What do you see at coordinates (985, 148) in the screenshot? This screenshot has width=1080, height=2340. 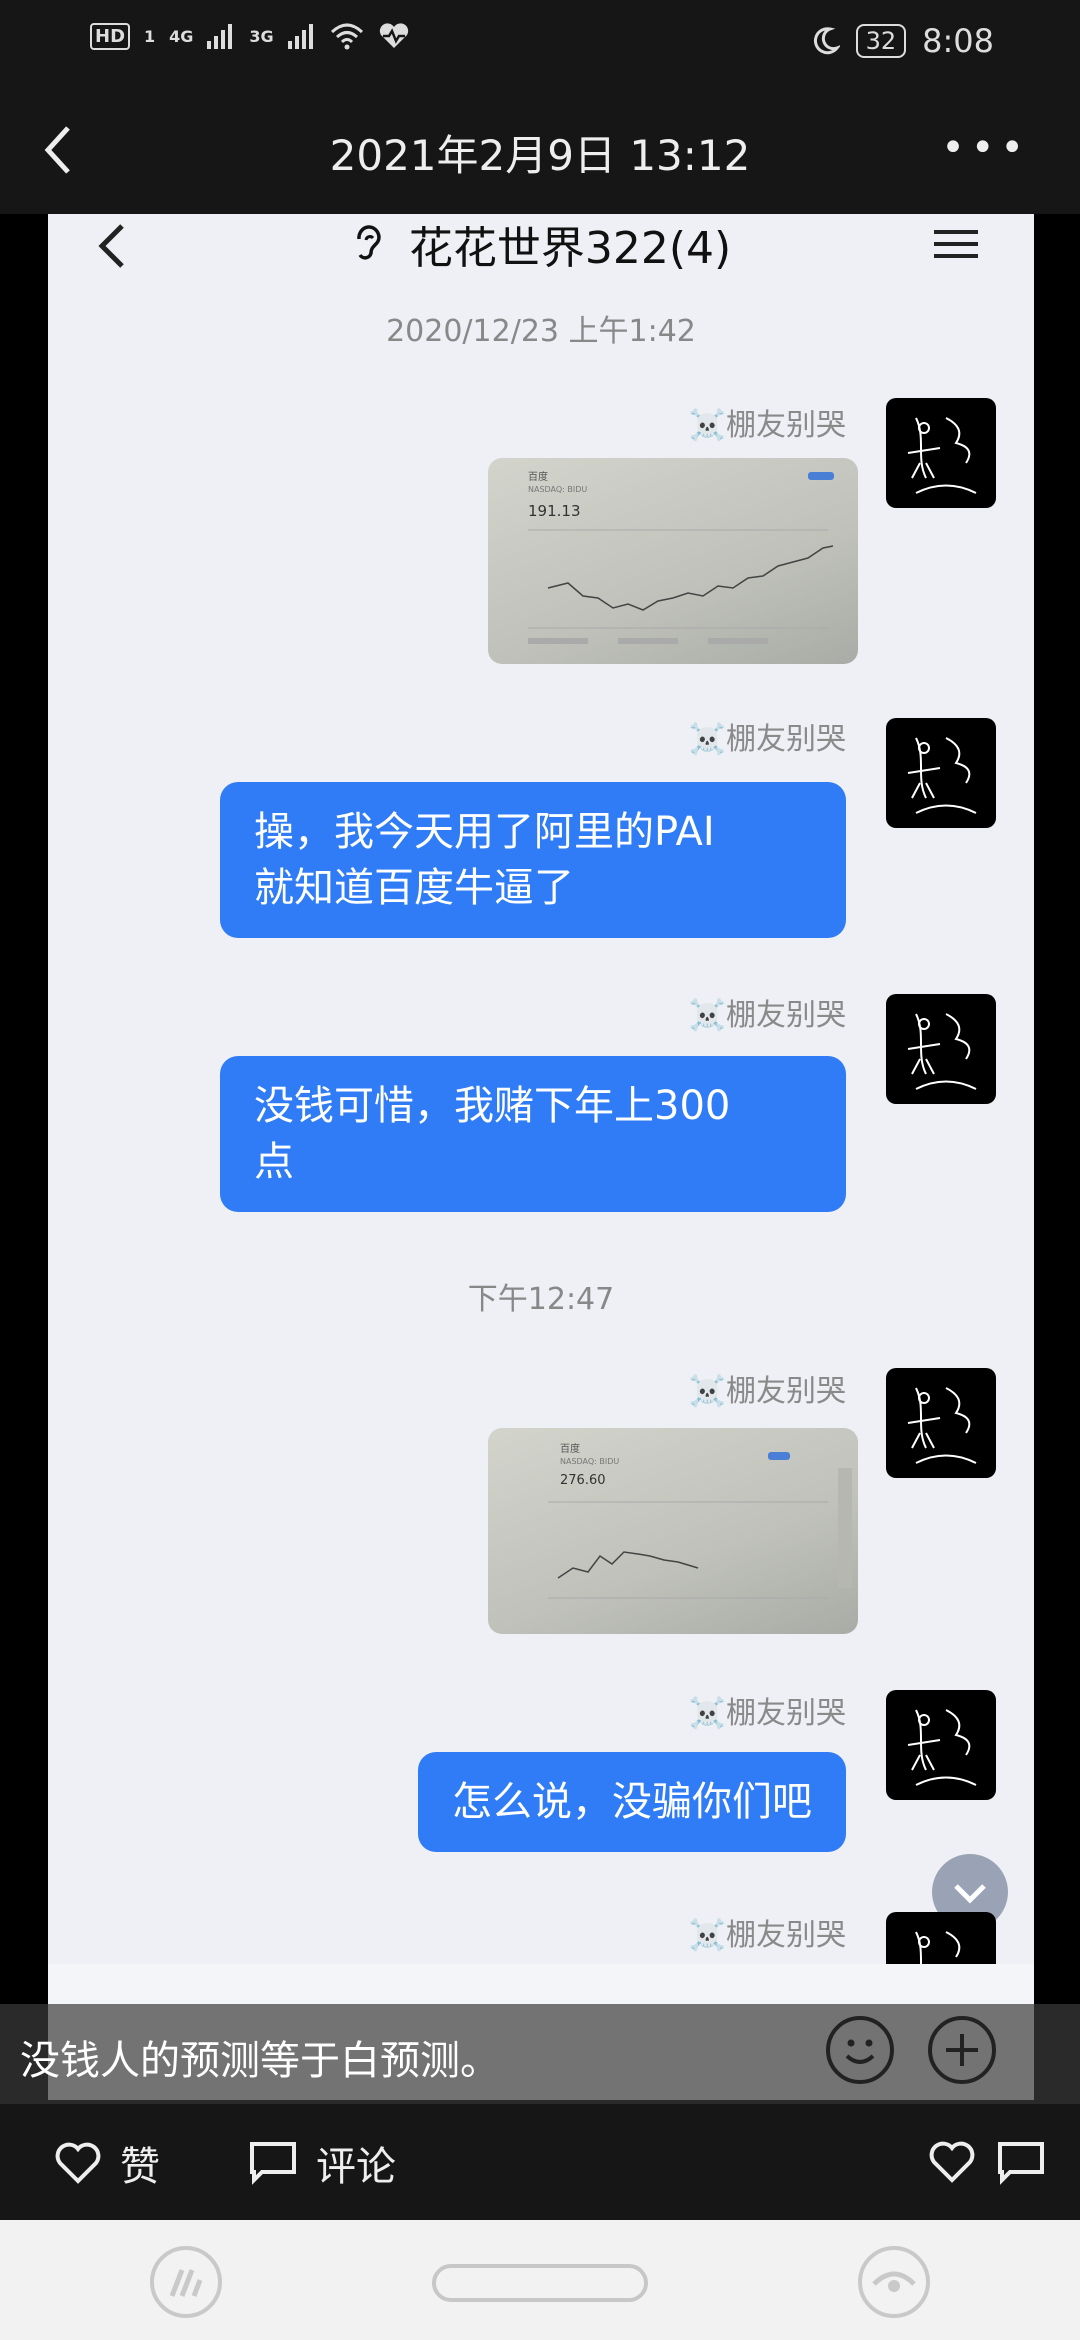 I see `more-dots-icon: •••` at bounding box center [985, 148].